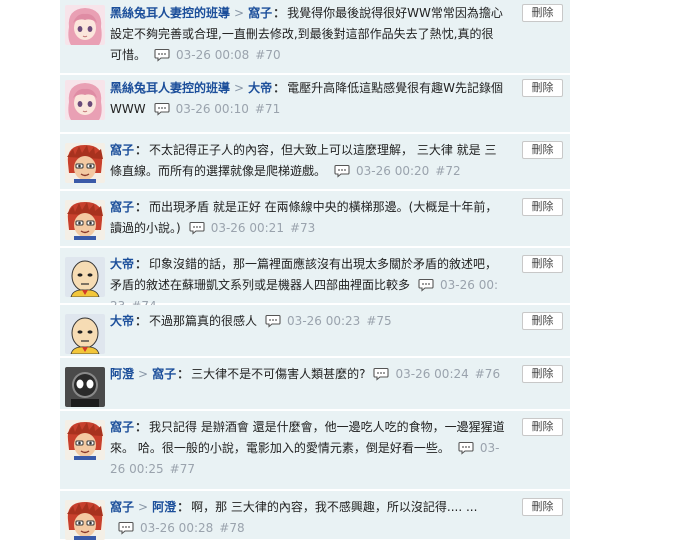  I want to click on timestamp: 03-26 00:23, so click(324, 321).